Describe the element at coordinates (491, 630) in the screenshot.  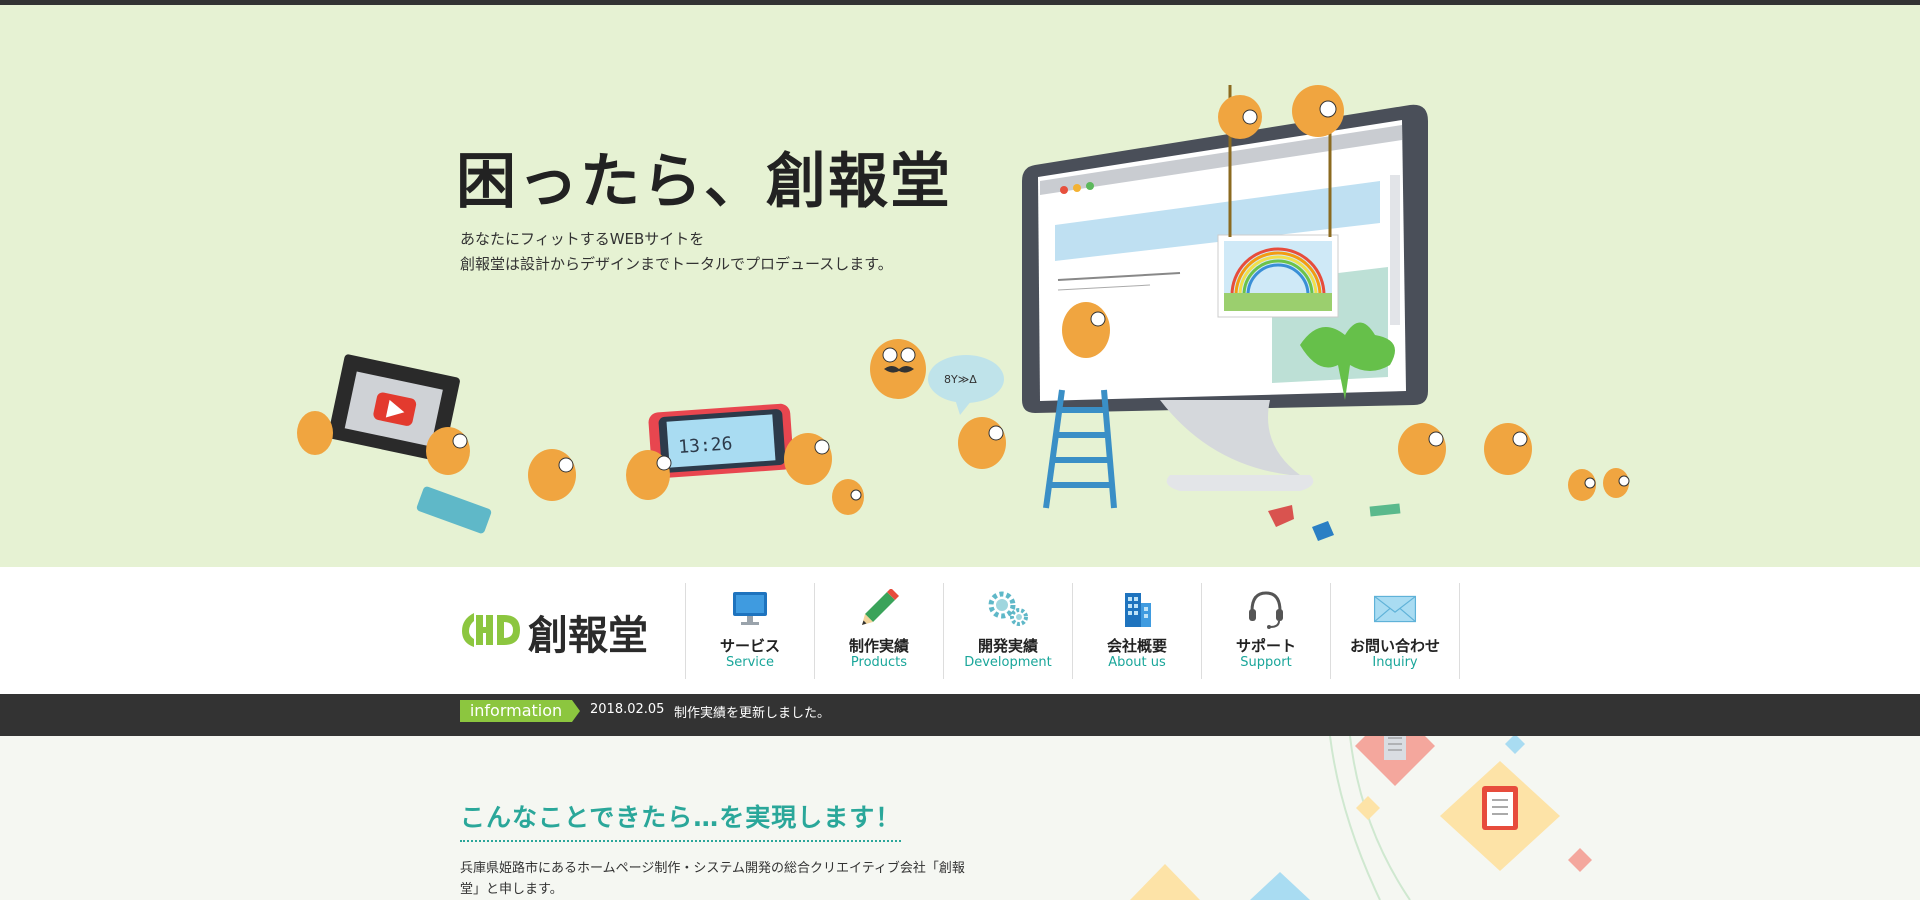
I see `logo-mark-icon` at that location.